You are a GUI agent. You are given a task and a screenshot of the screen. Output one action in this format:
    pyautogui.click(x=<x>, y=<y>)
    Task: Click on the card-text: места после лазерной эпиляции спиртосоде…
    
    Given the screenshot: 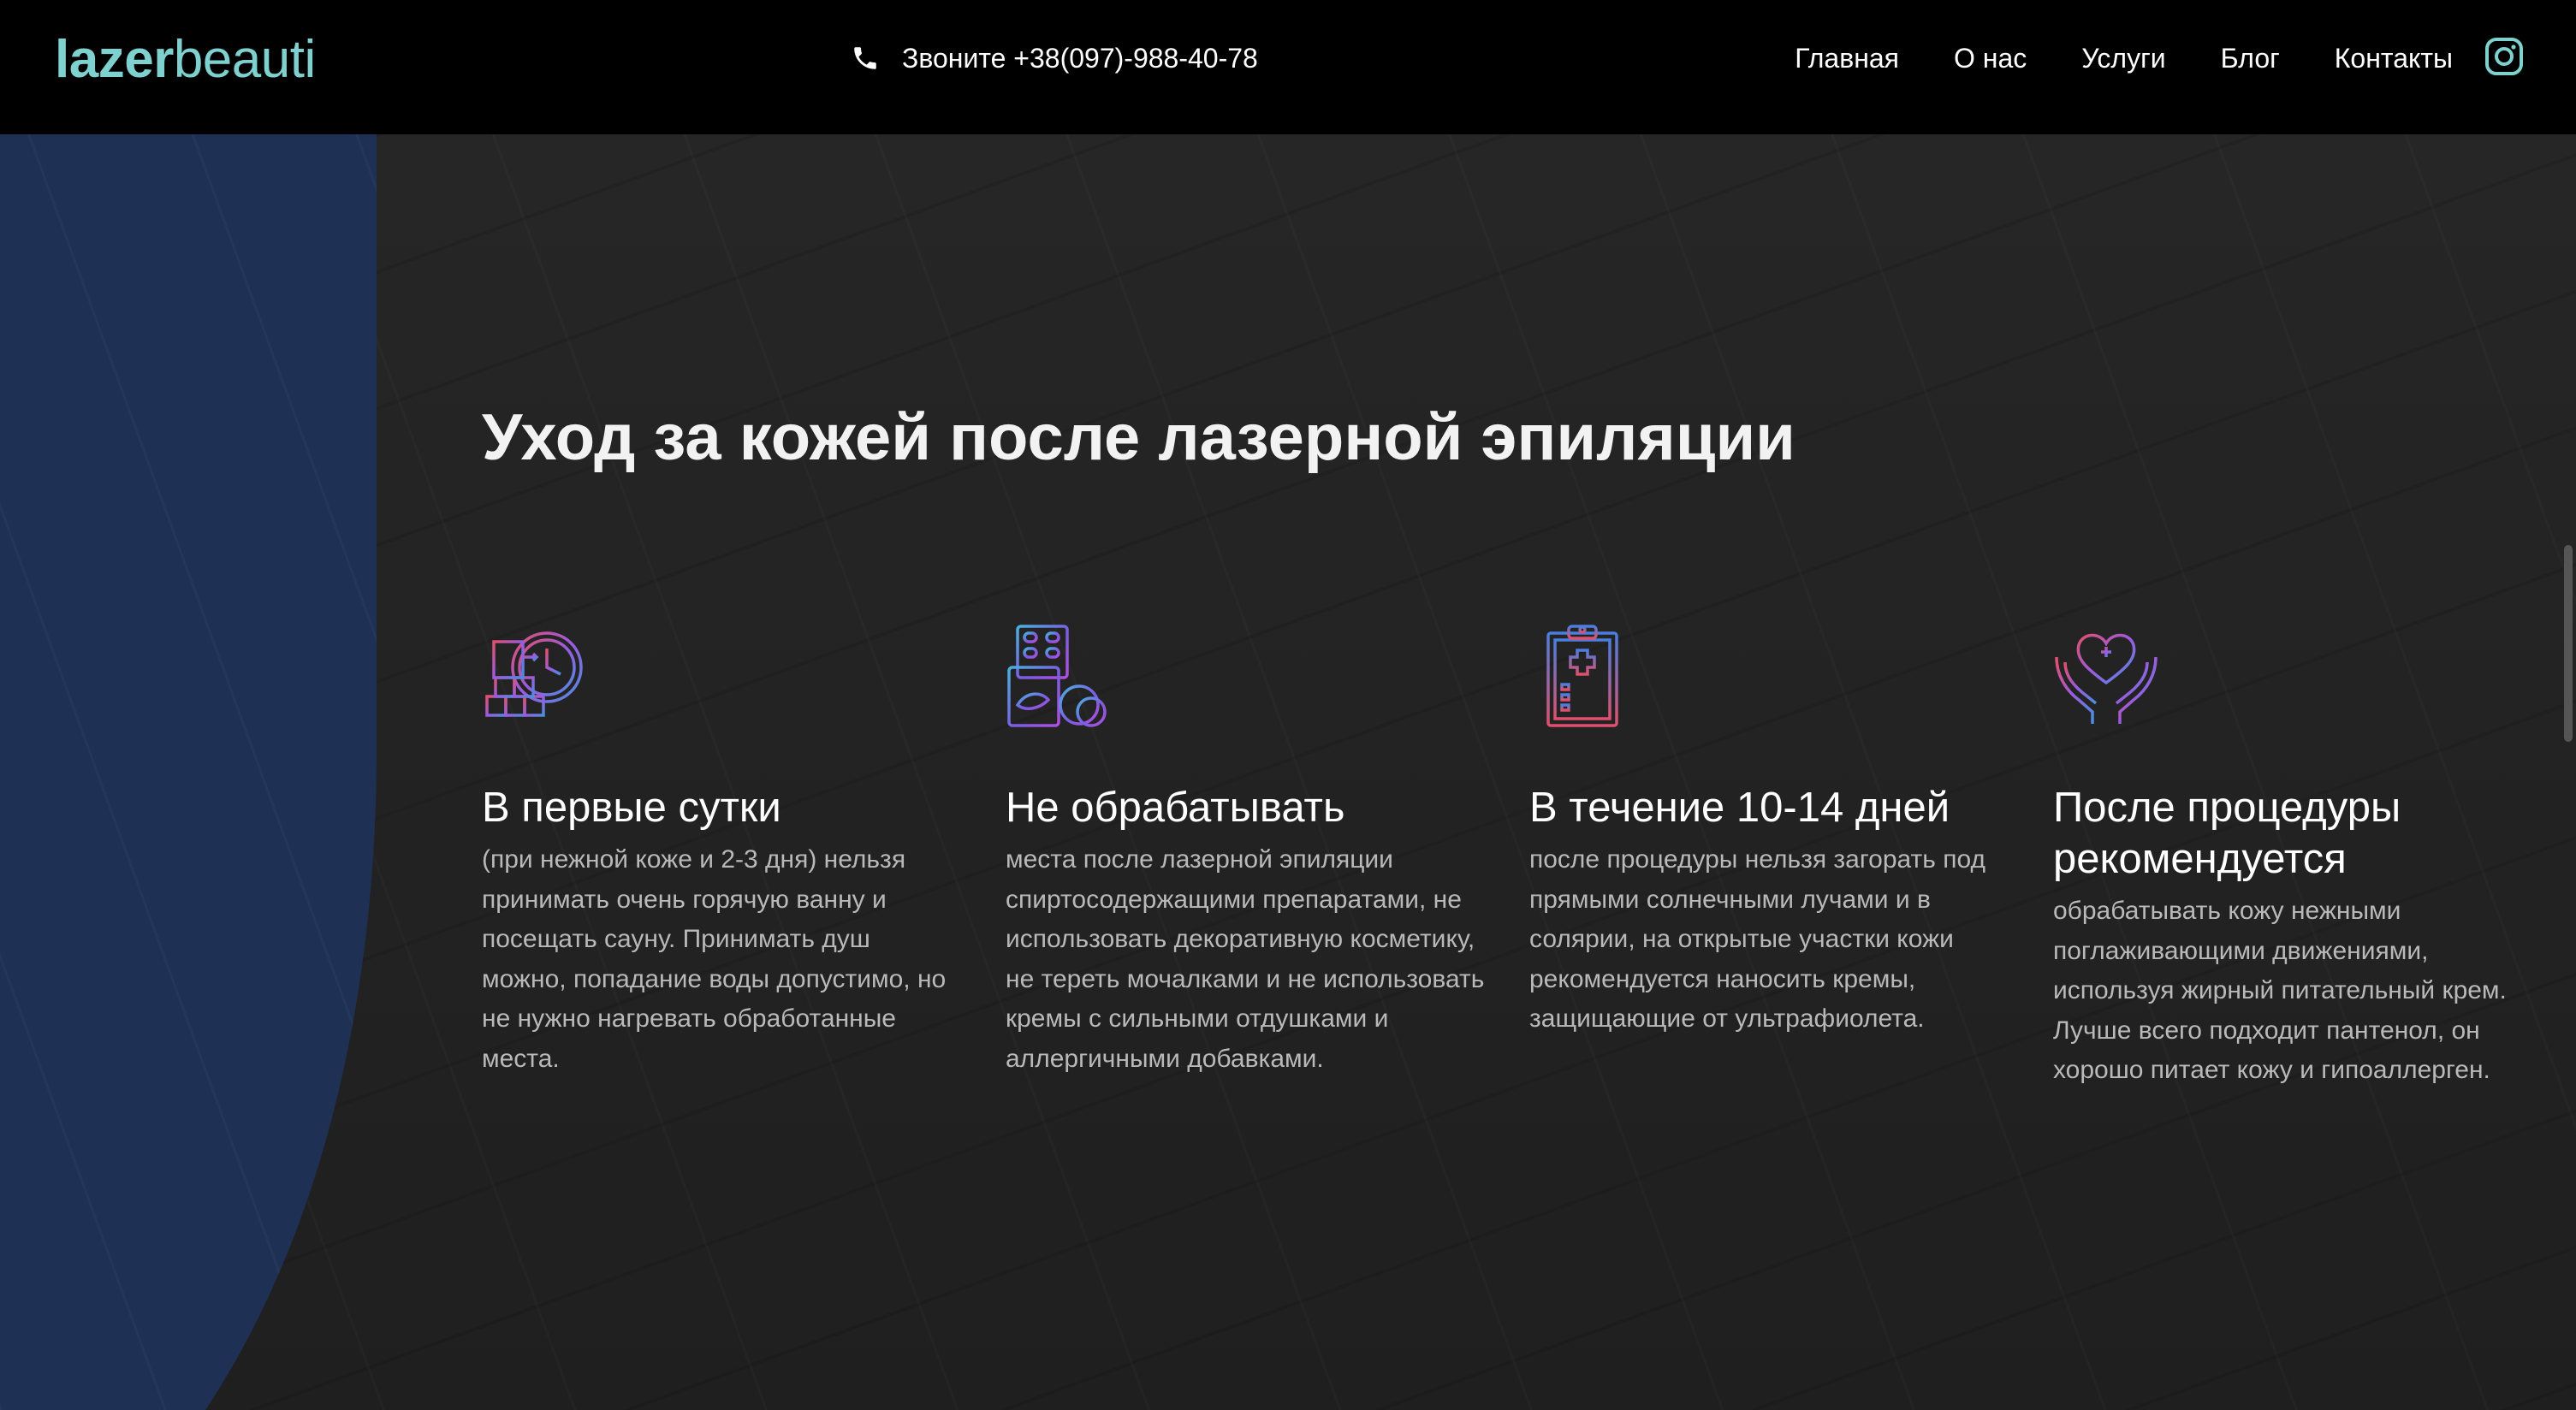 What is the action you would take?
    pyautogui.click(x=1245, y=959)
    